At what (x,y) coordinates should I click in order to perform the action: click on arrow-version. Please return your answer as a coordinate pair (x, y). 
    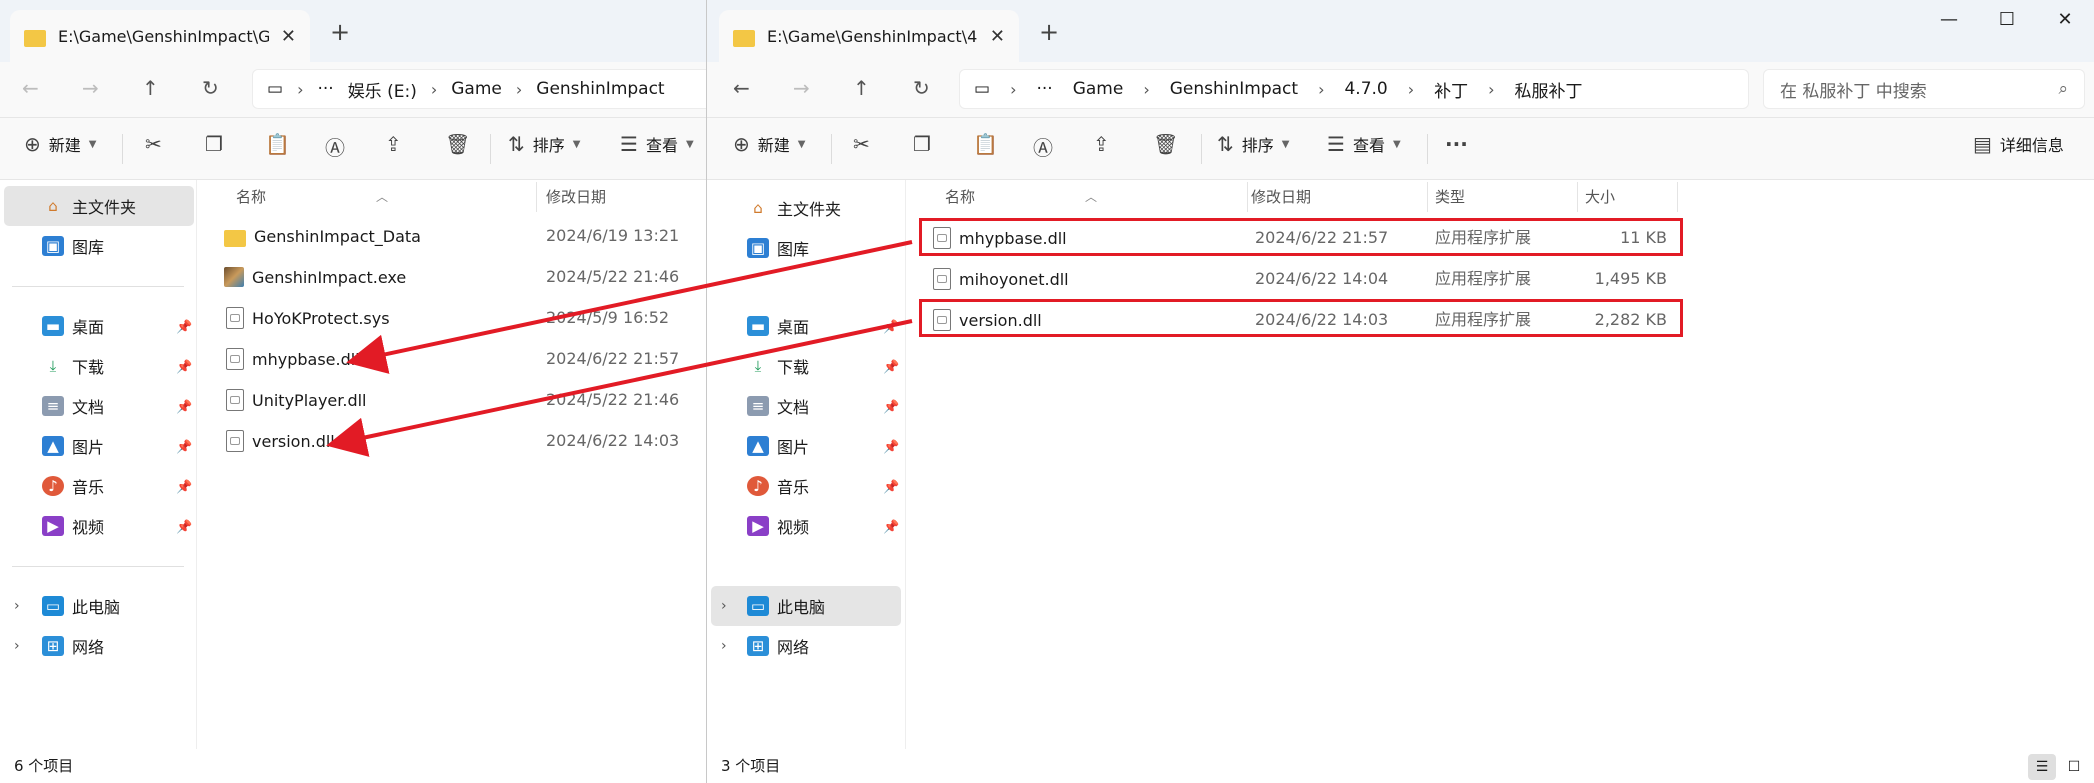
    Looking at the image, I should click on (619, 388).